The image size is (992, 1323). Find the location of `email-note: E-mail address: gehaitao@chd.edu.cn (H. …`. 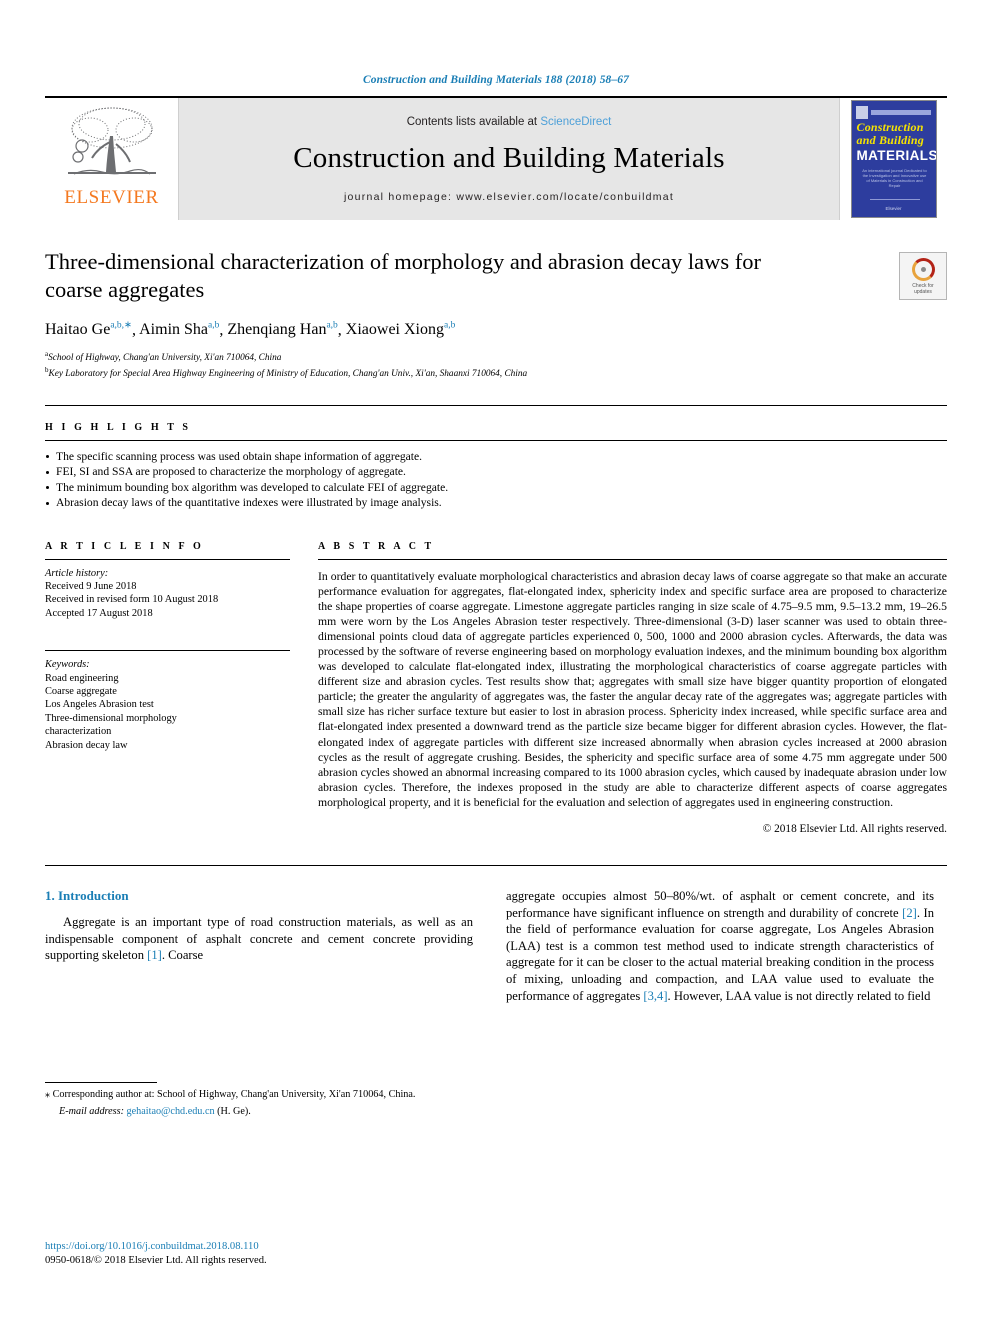

email-note: E-mail address: gehaitao@chd.edu.cn (H. … is located at coordinates (259, 1111).